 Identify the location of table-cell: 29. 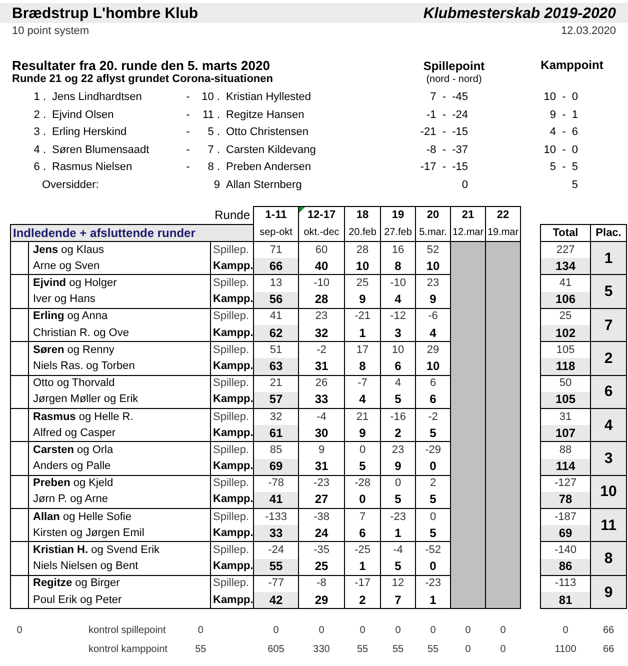
(321, 600).